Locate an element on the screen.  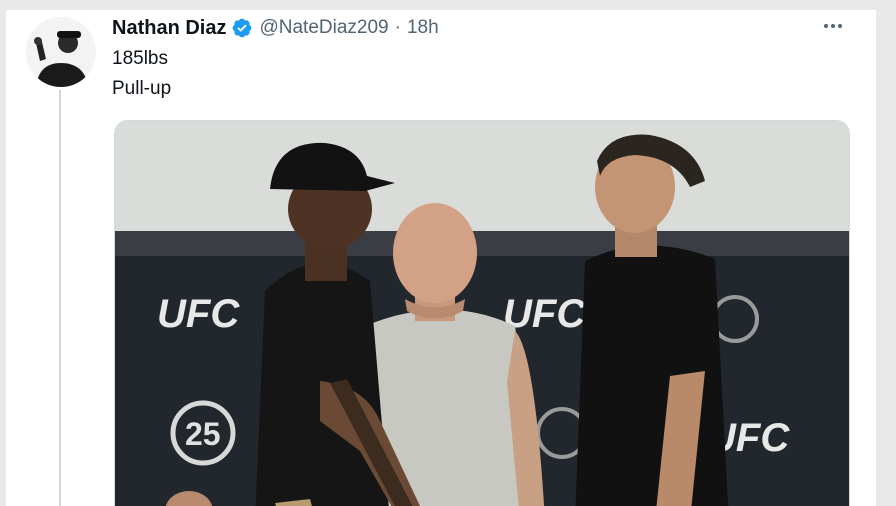
svg-text: 25 is located at coordinates (203, 434).